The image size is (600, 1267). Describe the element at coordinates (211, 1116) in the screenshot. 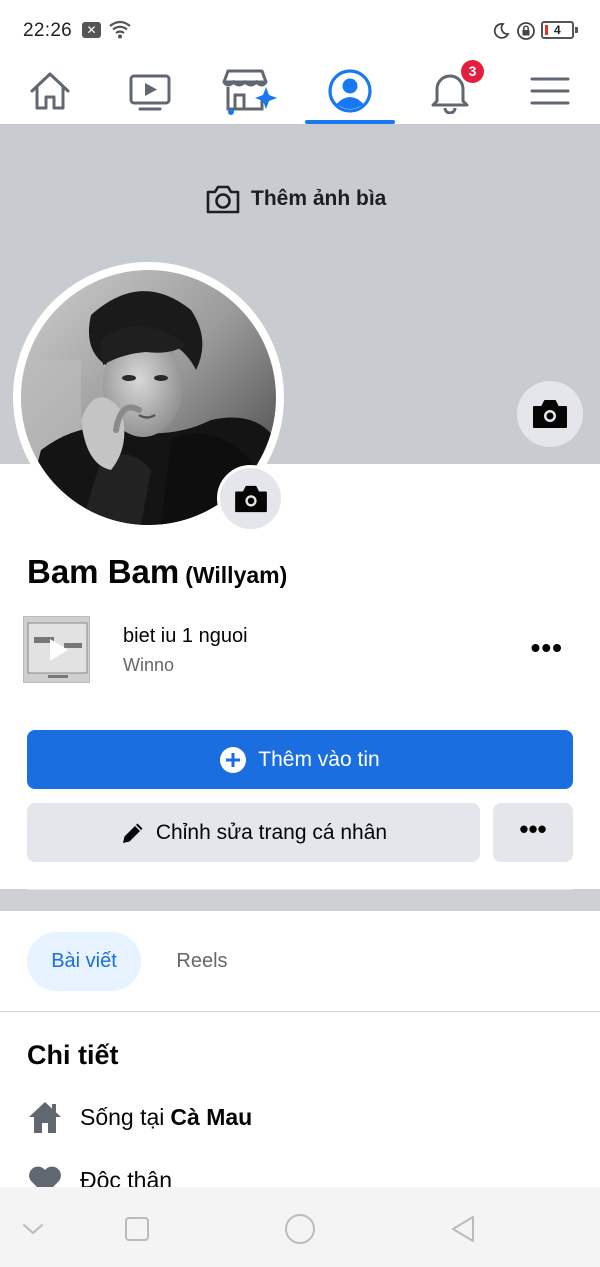

I see `lives-in-city: Cà Mau` at that location.